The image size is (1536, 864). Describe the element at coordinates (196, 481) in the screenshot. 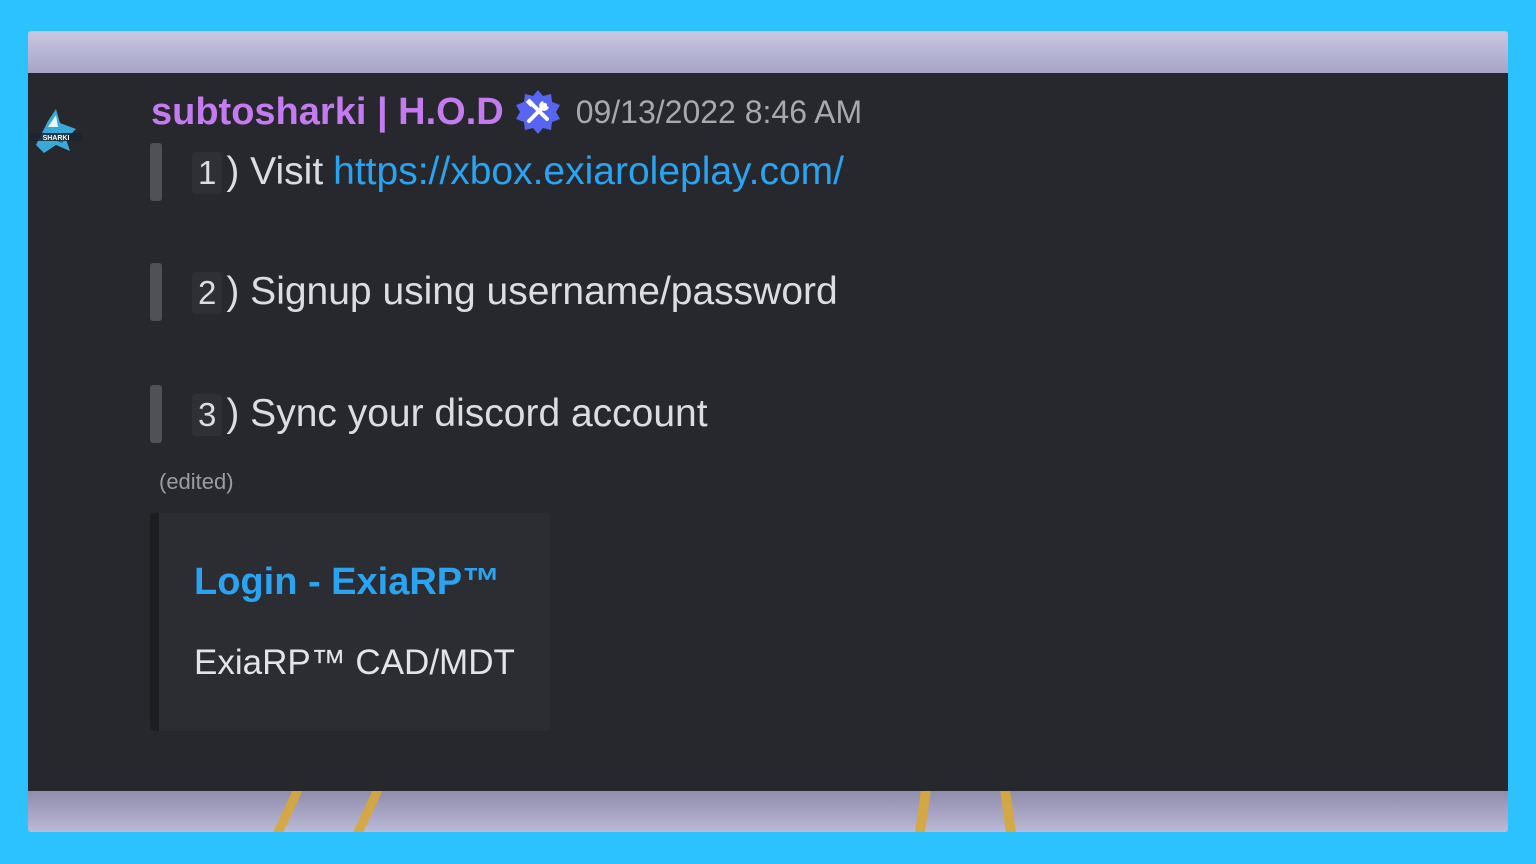

I see `edited-label: (edited)` at that location.